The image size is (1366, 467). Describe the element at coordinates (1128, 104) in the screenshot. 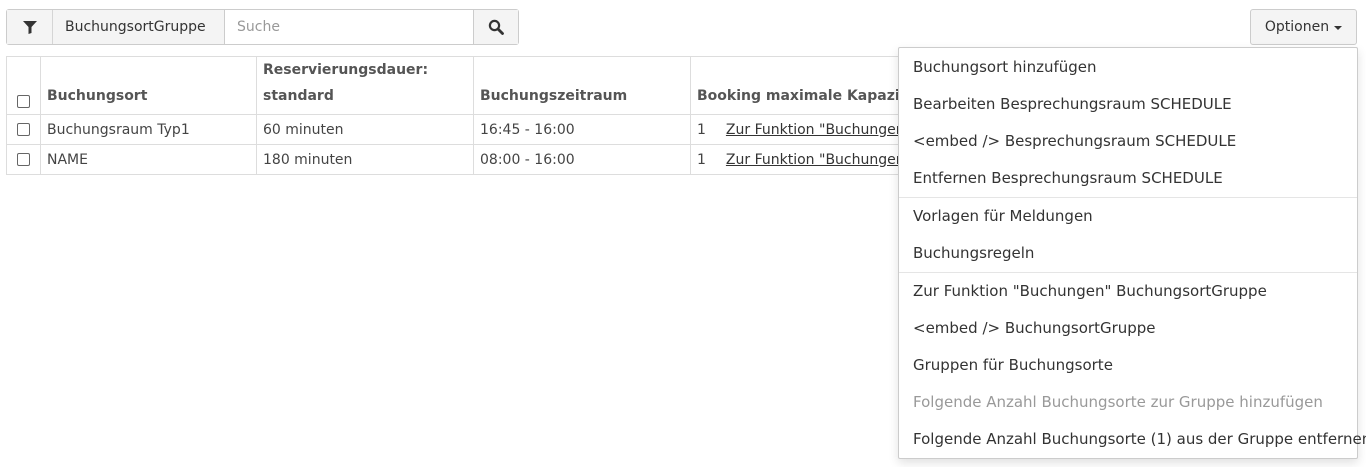

I see `menu-item-edit-room: Bearbeiten Besprechungsraum SCHEDULE` at that location.